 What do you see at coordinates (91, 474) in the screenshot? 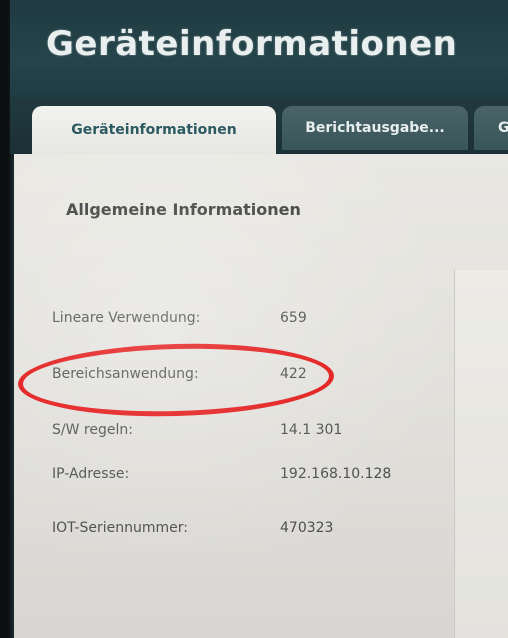
I see `info-label: IP-Adresse:` at bounding box center [91, 474].